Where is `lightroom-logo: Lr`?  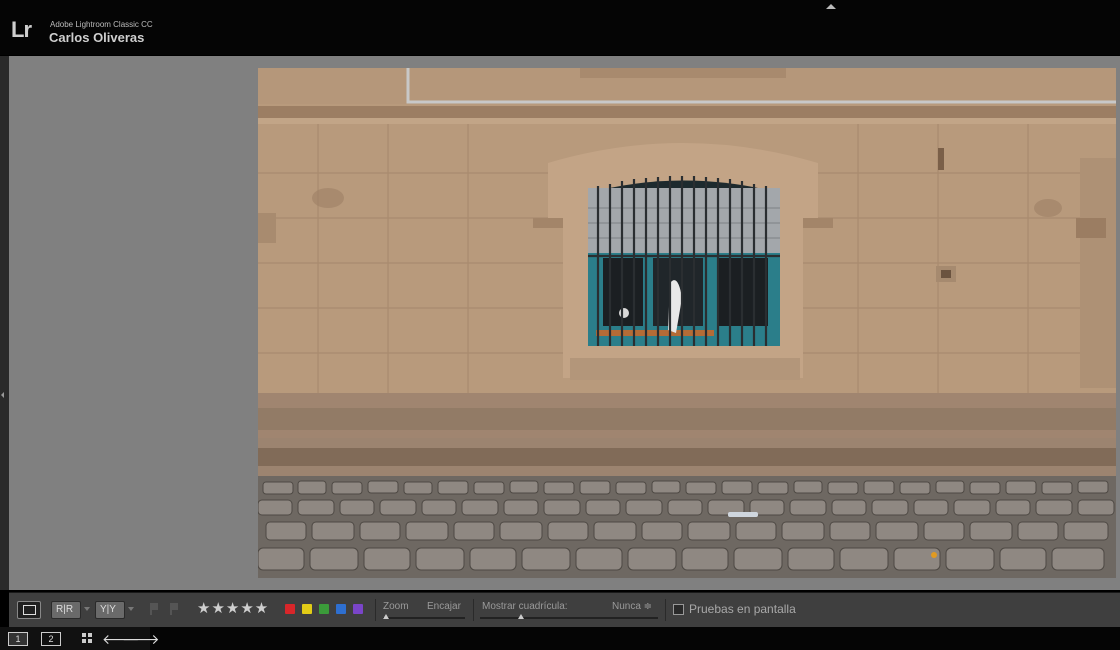 lightroom-logo: Lr is located at coordinates (21, 29).